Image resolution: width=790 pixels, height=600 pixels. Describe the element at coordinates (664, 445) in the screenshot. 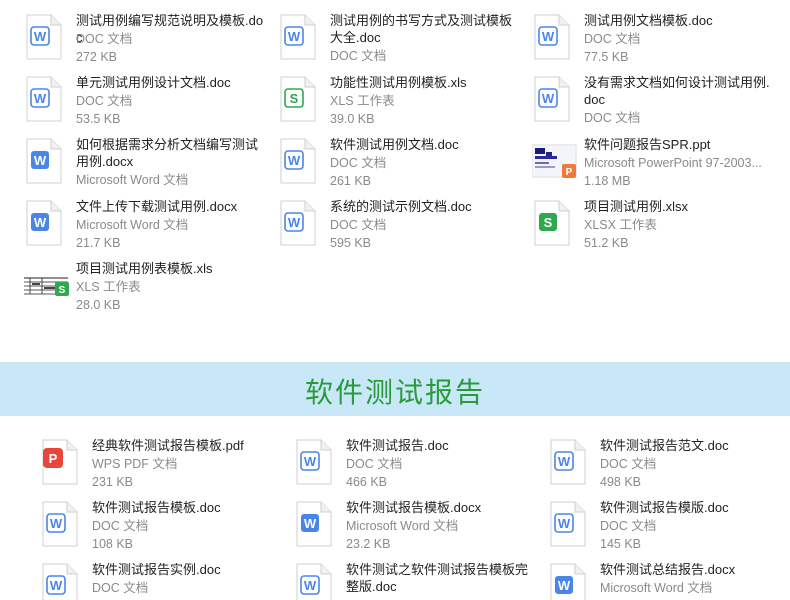

I see `file-name: 软件测试报告范文.doc` at that location.